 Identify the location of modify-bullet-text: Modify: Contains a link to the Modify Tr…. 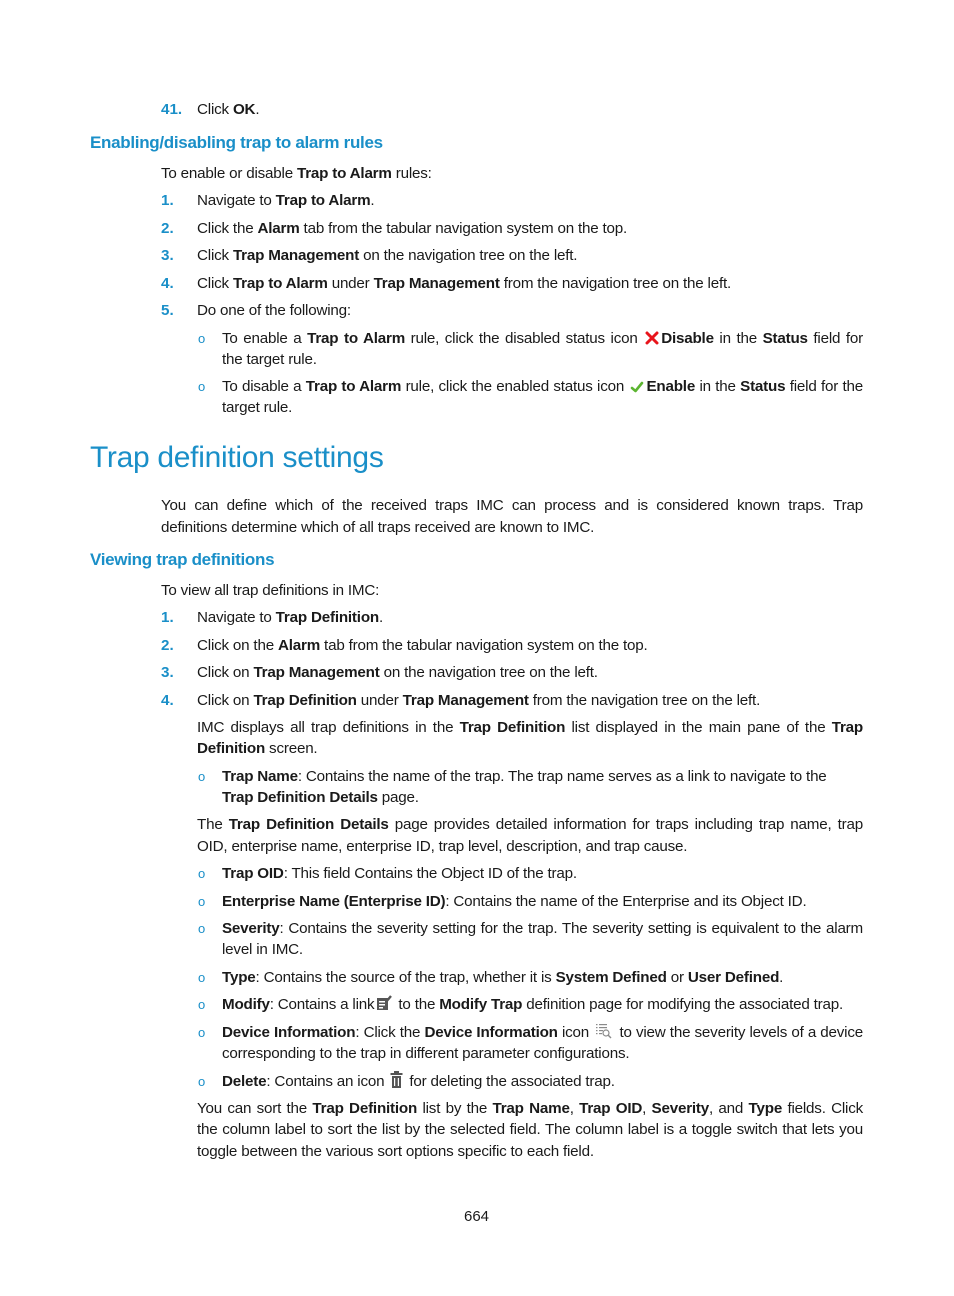
(532, 1006).